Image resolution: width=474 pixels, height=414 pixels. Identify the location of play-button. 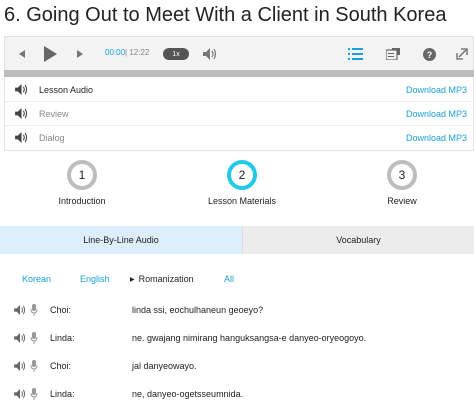
(50, 54).